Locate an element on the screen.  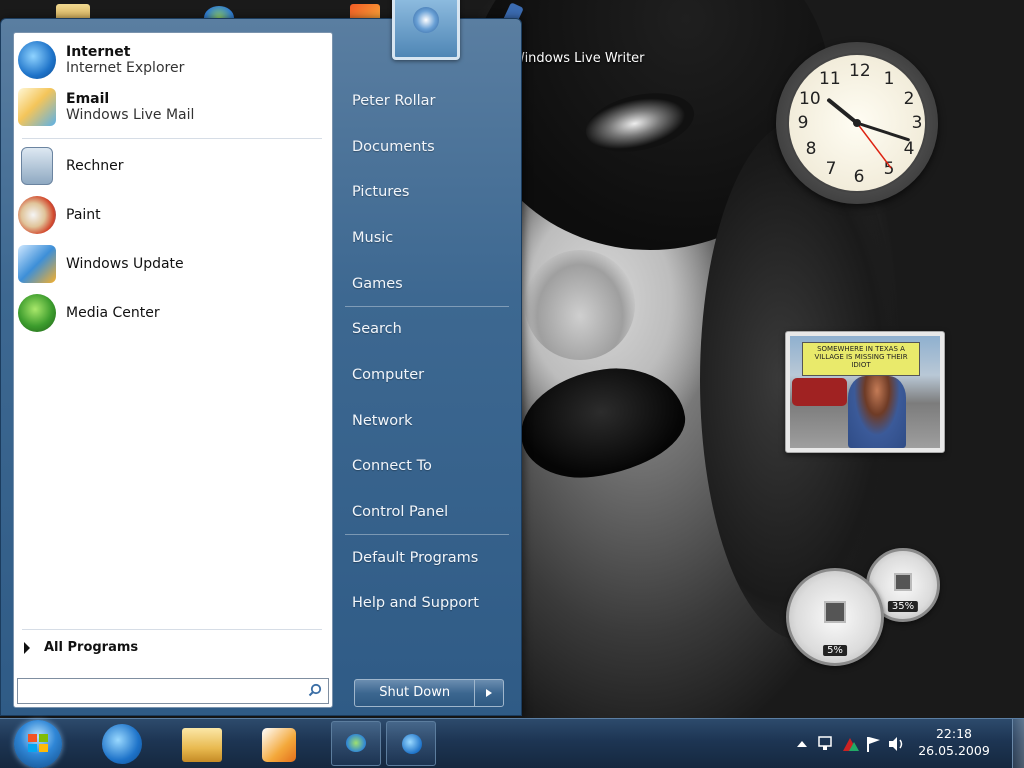
right-item-network: Network is located at coordinates (382, 421).